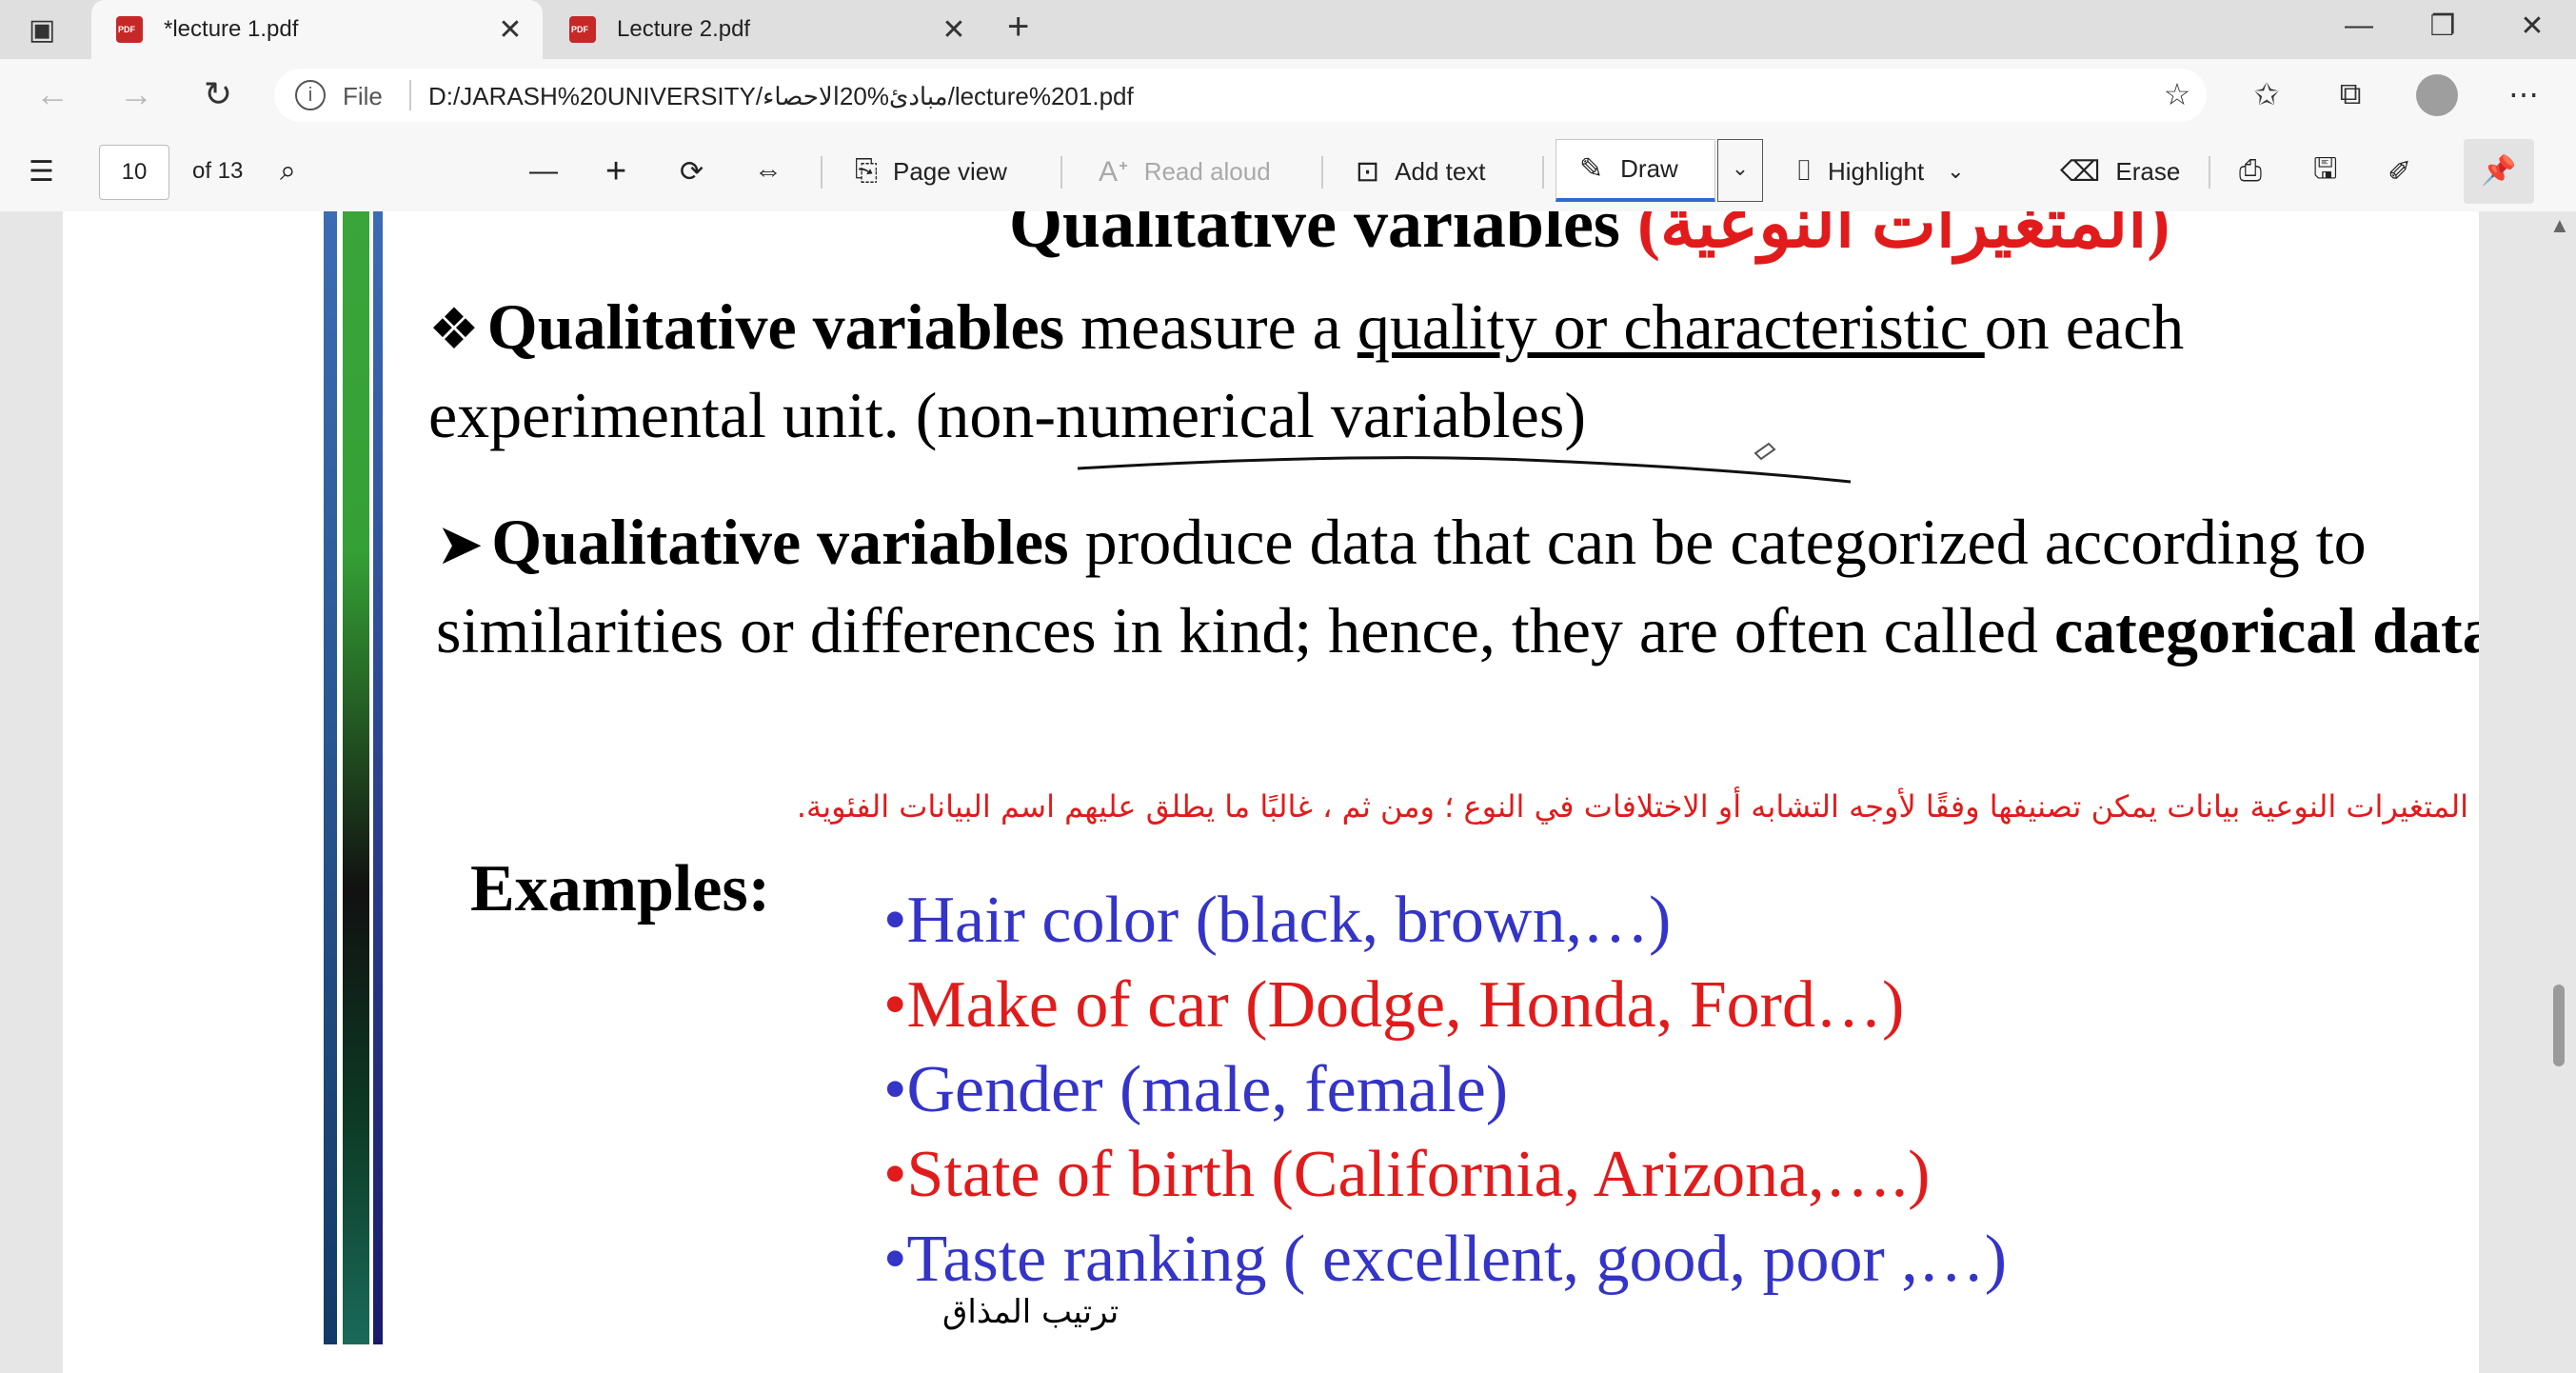  Describe the element at coordinates (136, 94) in the screenshot. I see `forward-icon: →` at that location.